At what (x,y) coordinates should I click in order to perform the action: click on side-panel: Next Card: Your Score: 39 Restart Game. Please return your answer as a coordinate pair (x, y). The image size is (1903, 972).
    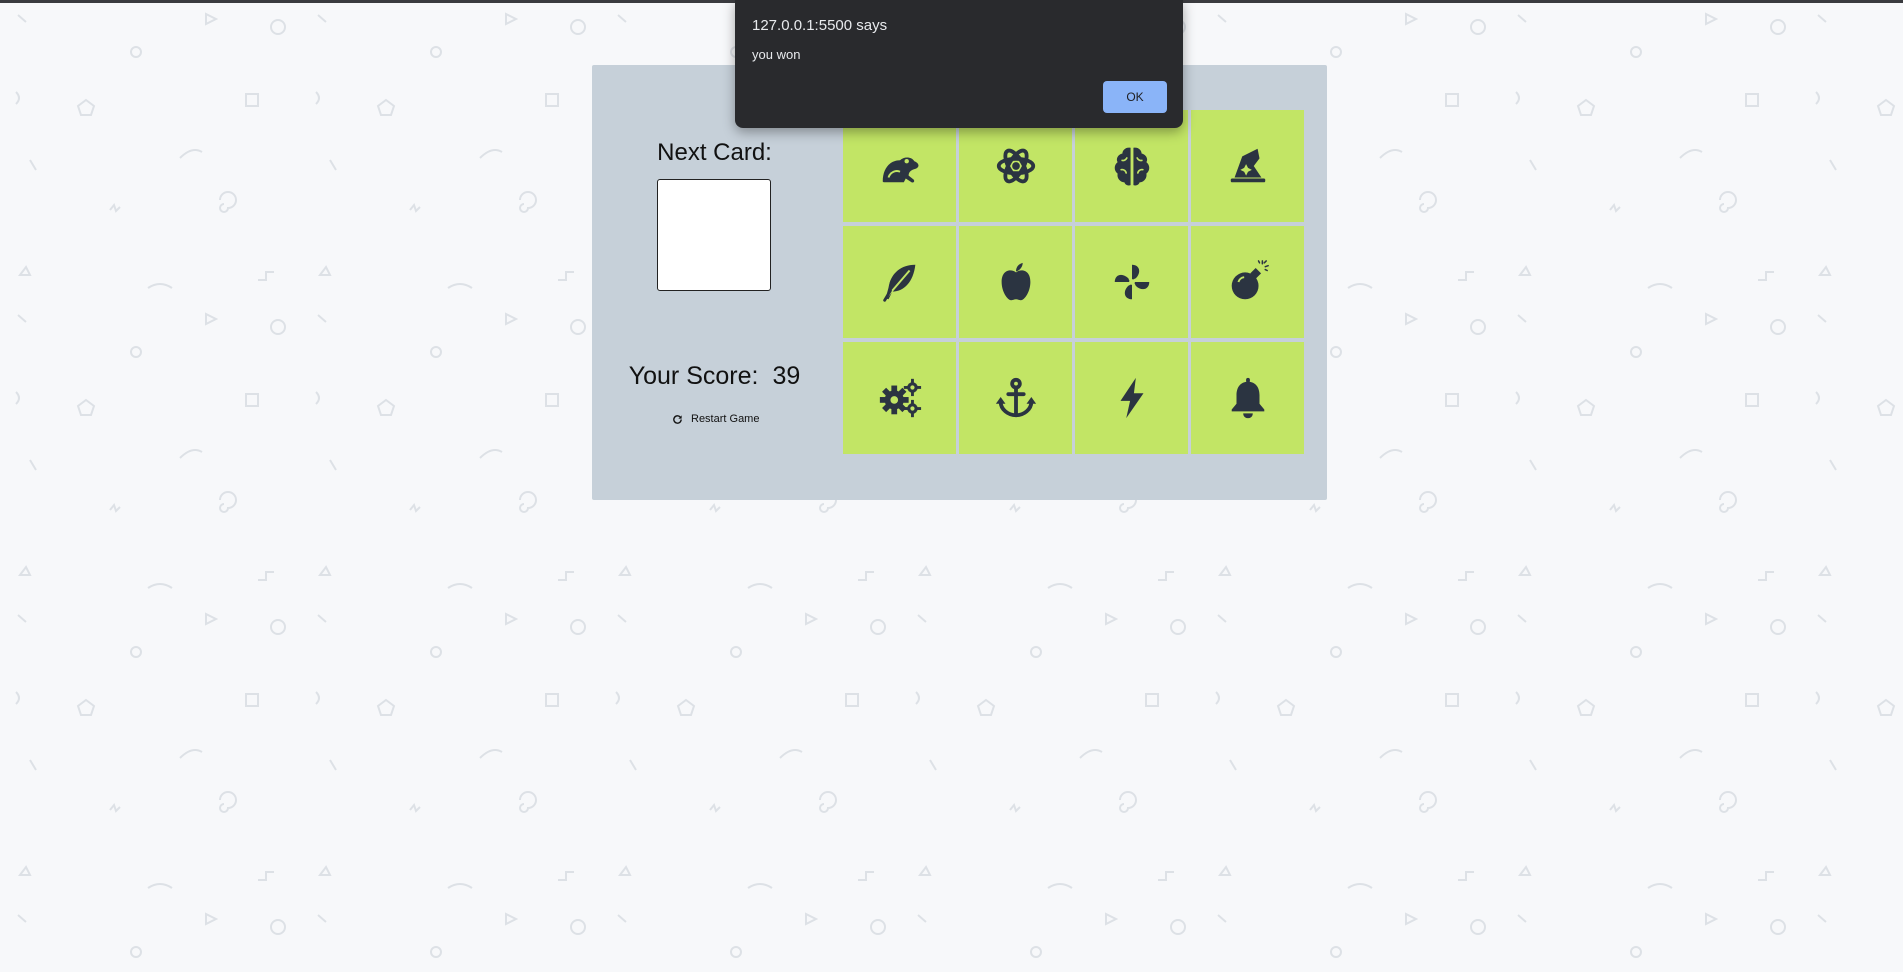
    Looking at the image, I should click on (714, 282).